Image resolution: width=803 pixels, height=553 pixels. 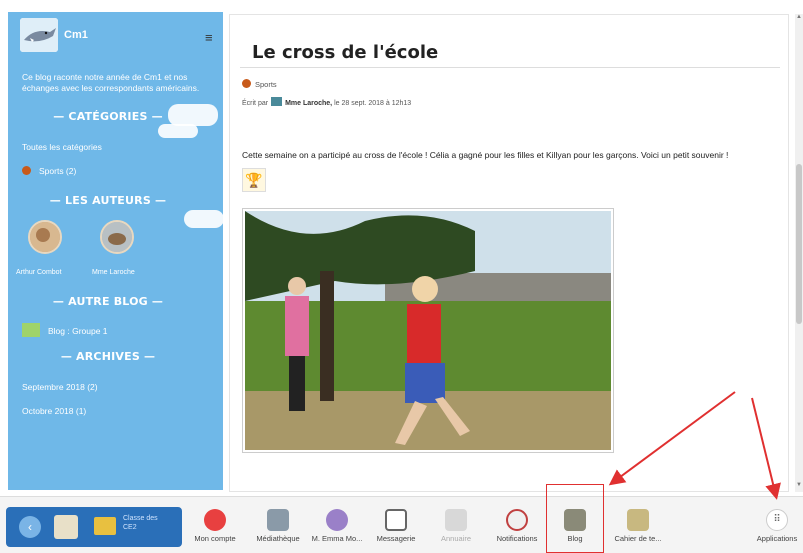 I want to click on nav-label: Applications, so click(x=777, y=538).